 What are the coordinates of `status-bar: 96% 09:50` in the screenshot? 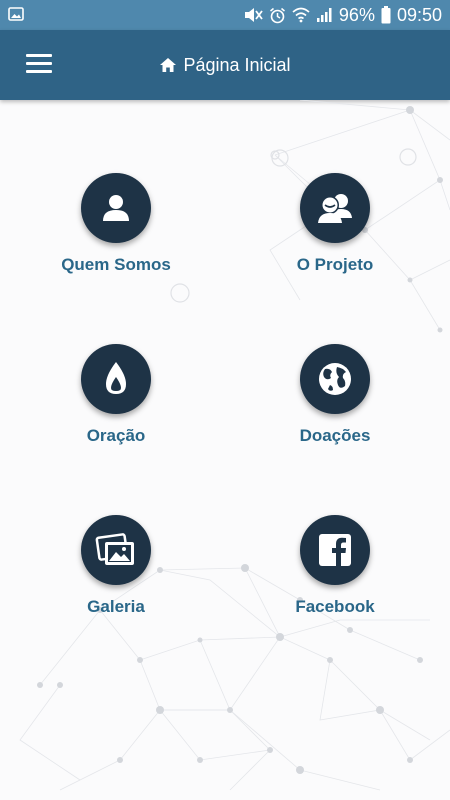 It's located at (225, 15).